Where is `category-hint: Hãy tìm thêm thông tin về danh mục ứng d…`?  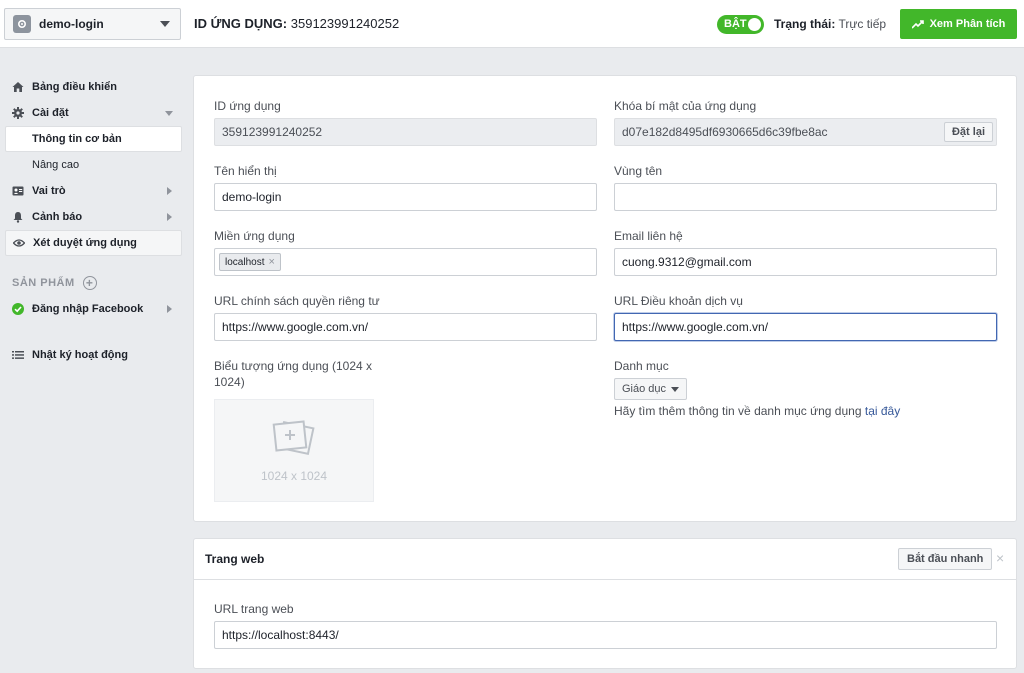
category-hint: Hãy tìm thêm thông tin về danh mục ứng d… is located at coordinates (757, 411).